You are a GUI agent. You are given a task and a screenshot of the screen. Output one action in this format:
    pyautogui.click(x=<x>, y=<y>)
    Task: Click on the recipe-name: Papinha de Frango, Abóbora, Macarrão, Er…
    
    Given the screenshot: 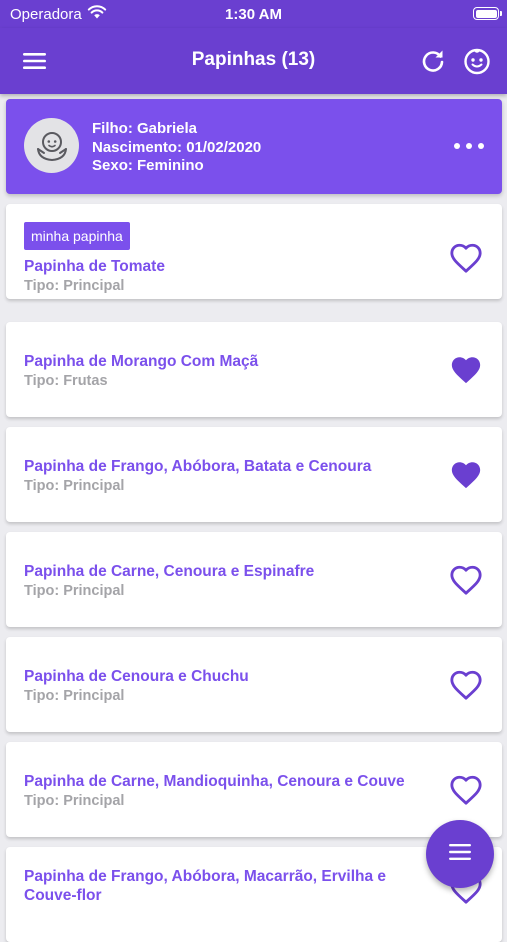 What is the action you would take?
    pyautogui.click(x=205, y=886)
    